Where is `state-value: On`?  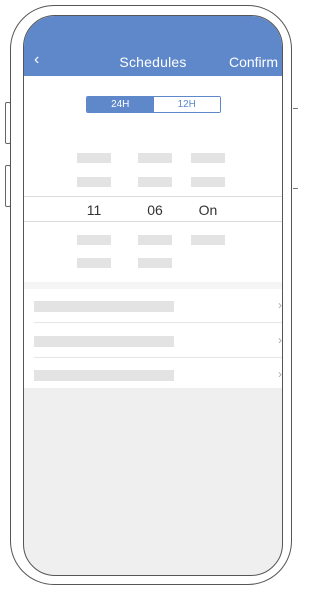 state-value: On is located at coordinates (208, 210).